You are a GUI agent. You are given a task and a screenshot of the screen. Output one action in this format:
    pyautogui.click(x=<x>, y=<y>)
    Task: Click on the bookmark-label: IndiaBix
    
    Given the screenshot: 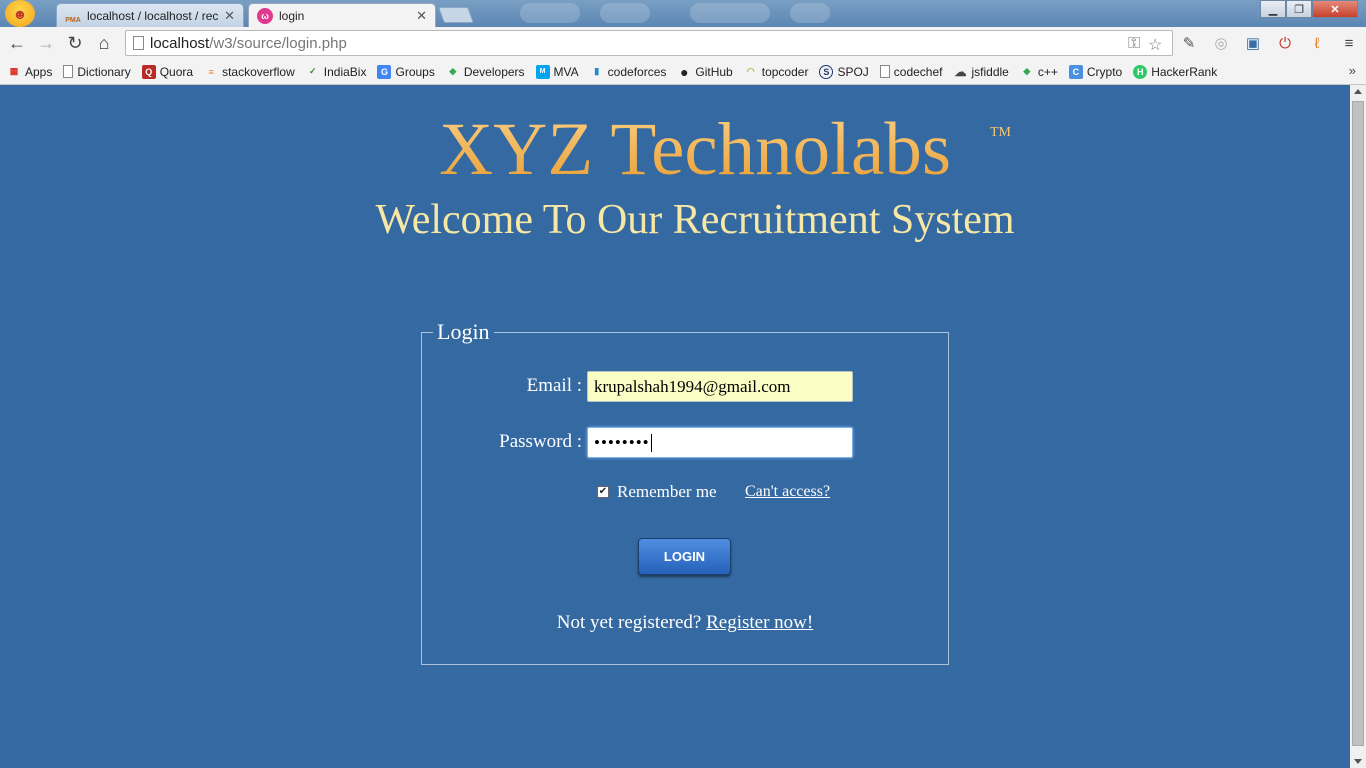 What is the action you would take?
    pyautogui.click(x=345, y=71)
    